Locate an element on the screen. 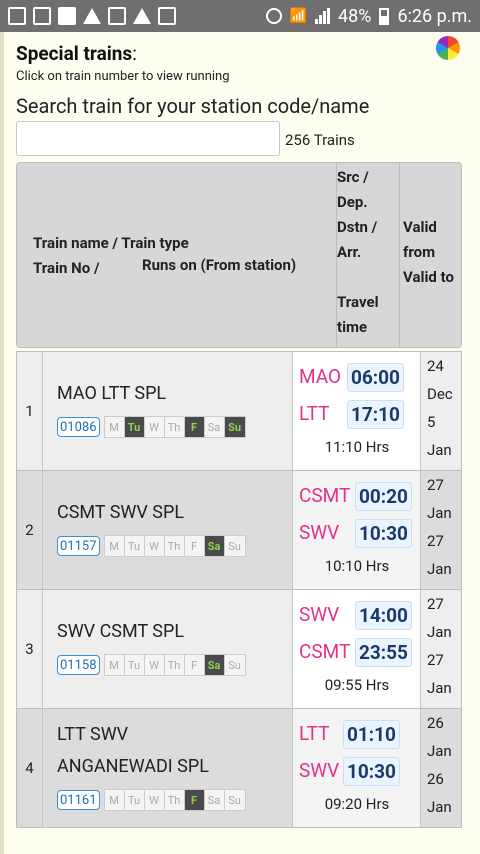 The image size is (480, 854). page-title-text: Special trains is located at coordinates (74, 53).